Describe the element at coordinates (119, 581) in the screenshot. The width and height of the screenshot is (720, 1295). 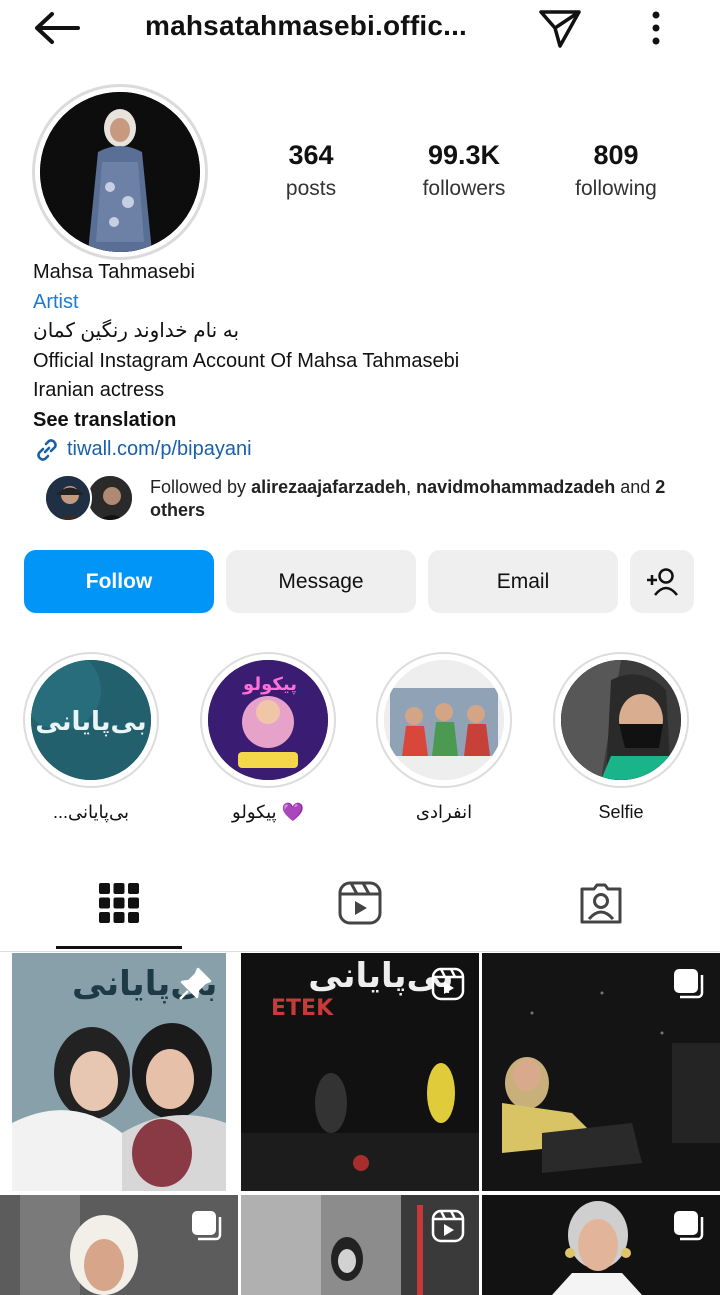
I see `follow-button: Follow` at that location.